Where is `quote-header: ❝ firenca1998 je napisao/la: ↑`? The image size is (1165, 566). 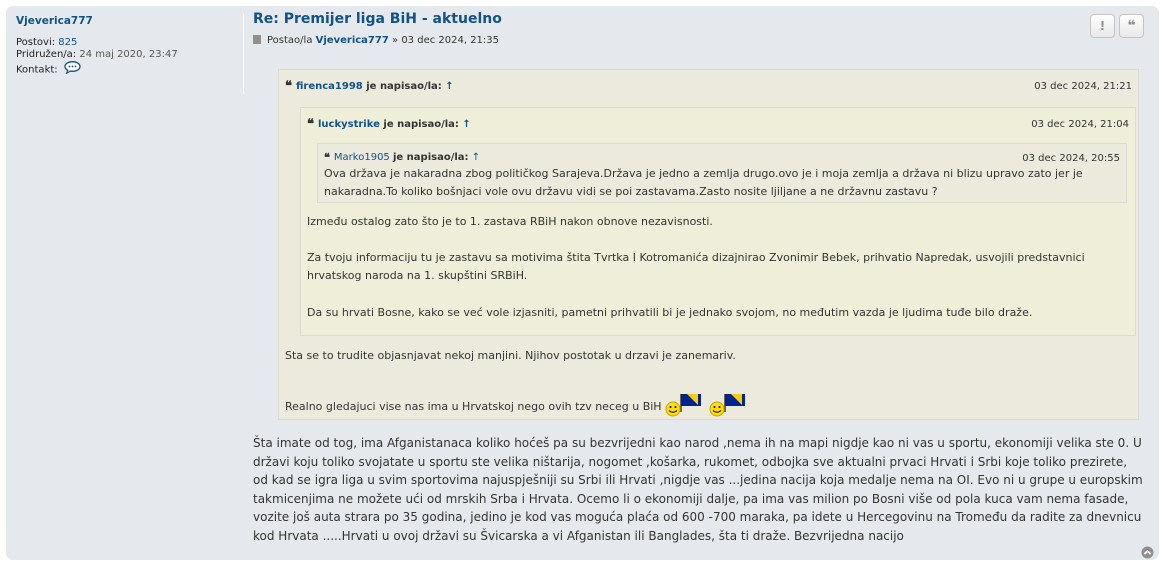
quote-header: ❝ firenca1998 je napisao/la: ↑ is located at coordinates (369, 86).